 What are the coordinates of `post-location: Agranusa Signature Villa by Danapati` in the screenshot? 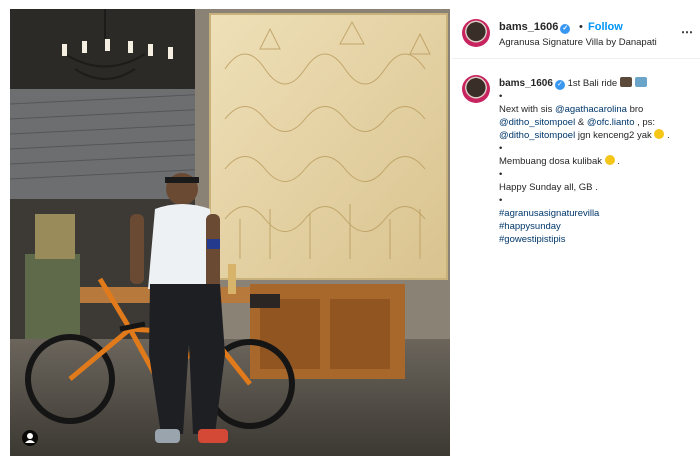 It's located at (578, 42).